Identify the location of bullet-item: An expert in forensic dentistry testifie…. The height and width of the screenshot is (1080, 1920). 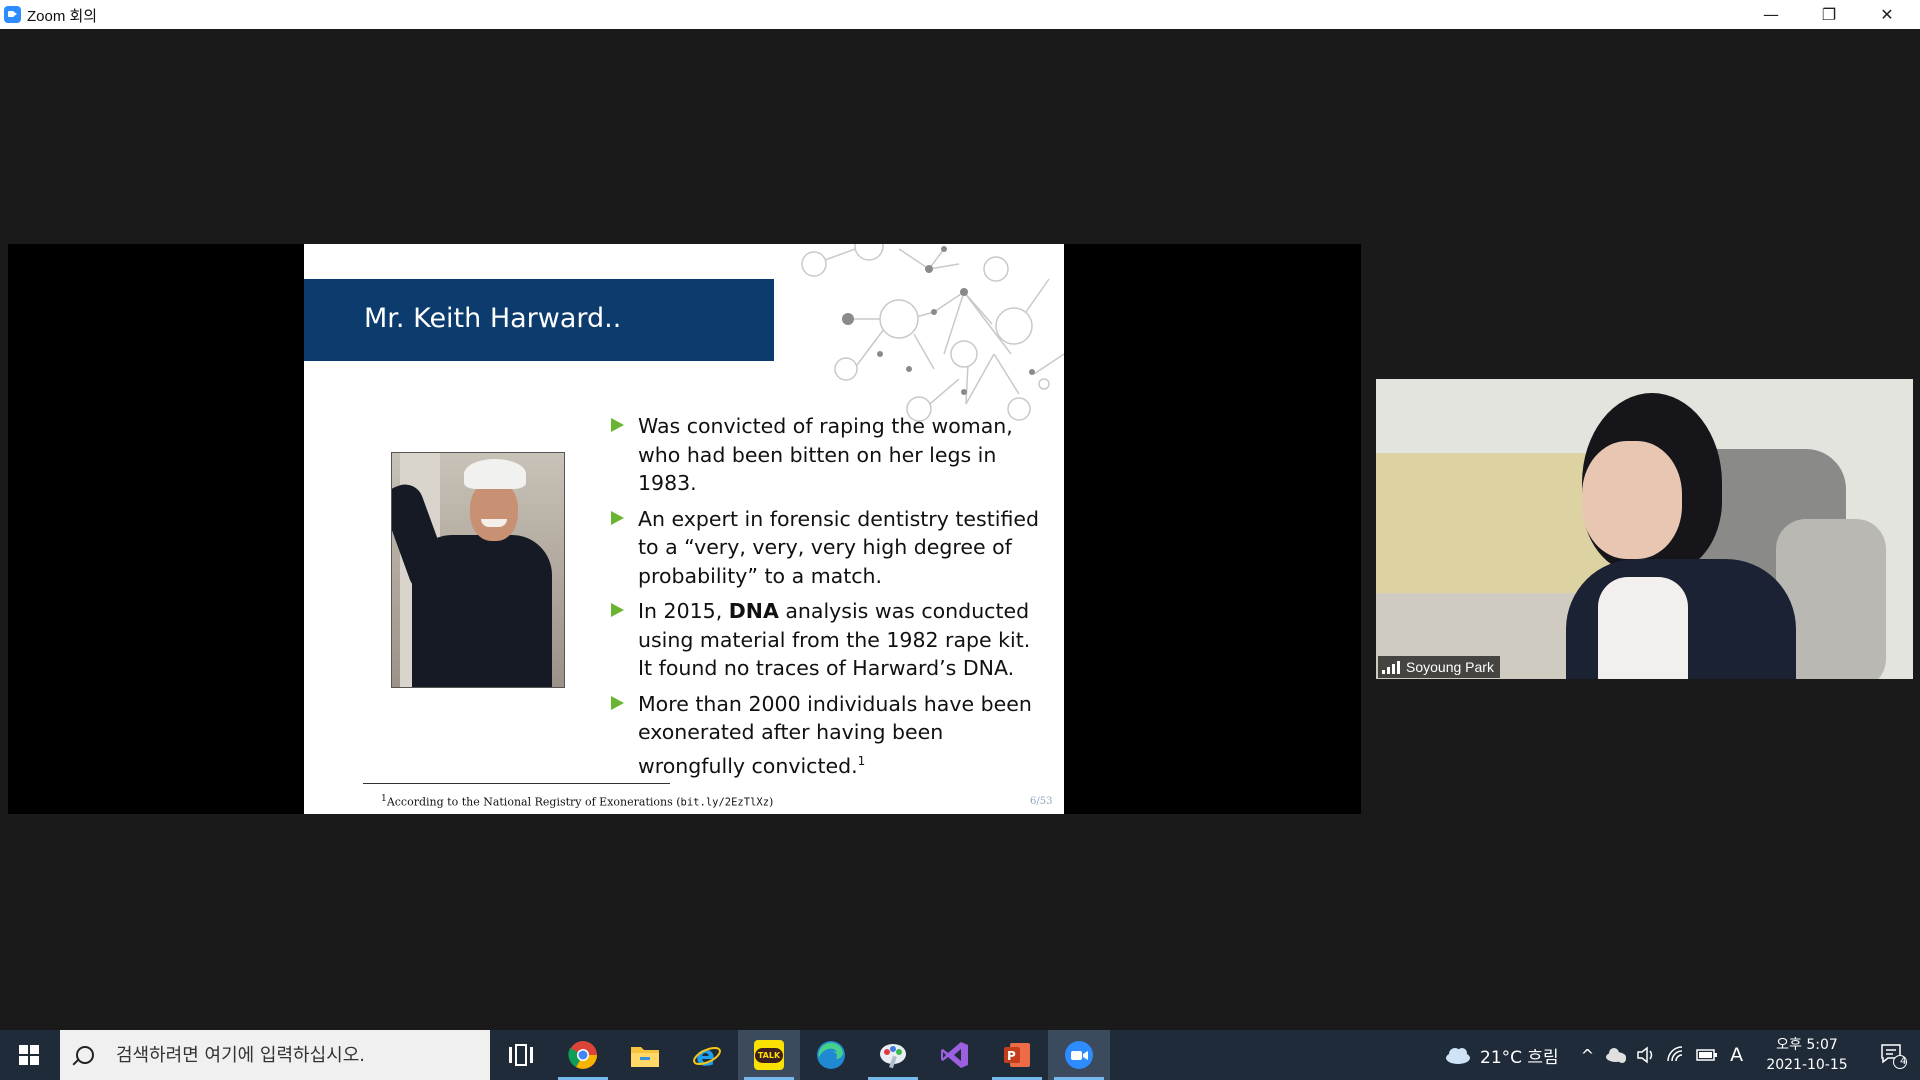
(829, 548).